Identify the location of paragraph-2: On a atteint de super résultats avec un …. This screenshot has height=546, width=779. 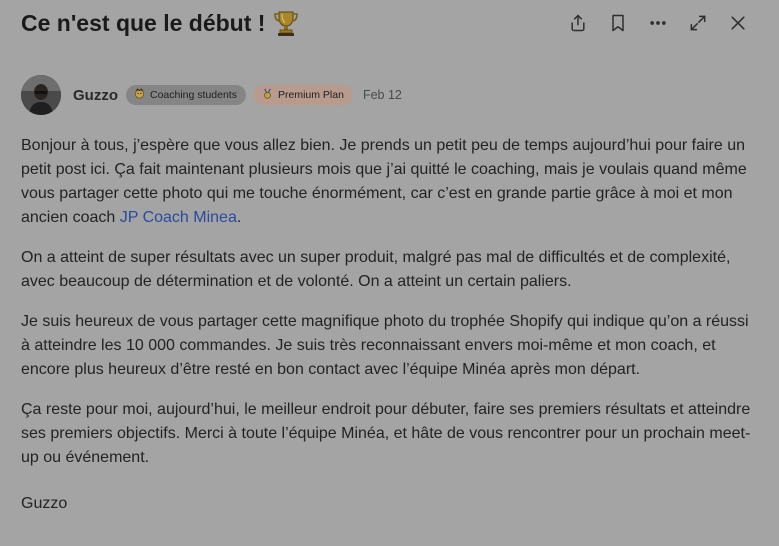
(376, 269).